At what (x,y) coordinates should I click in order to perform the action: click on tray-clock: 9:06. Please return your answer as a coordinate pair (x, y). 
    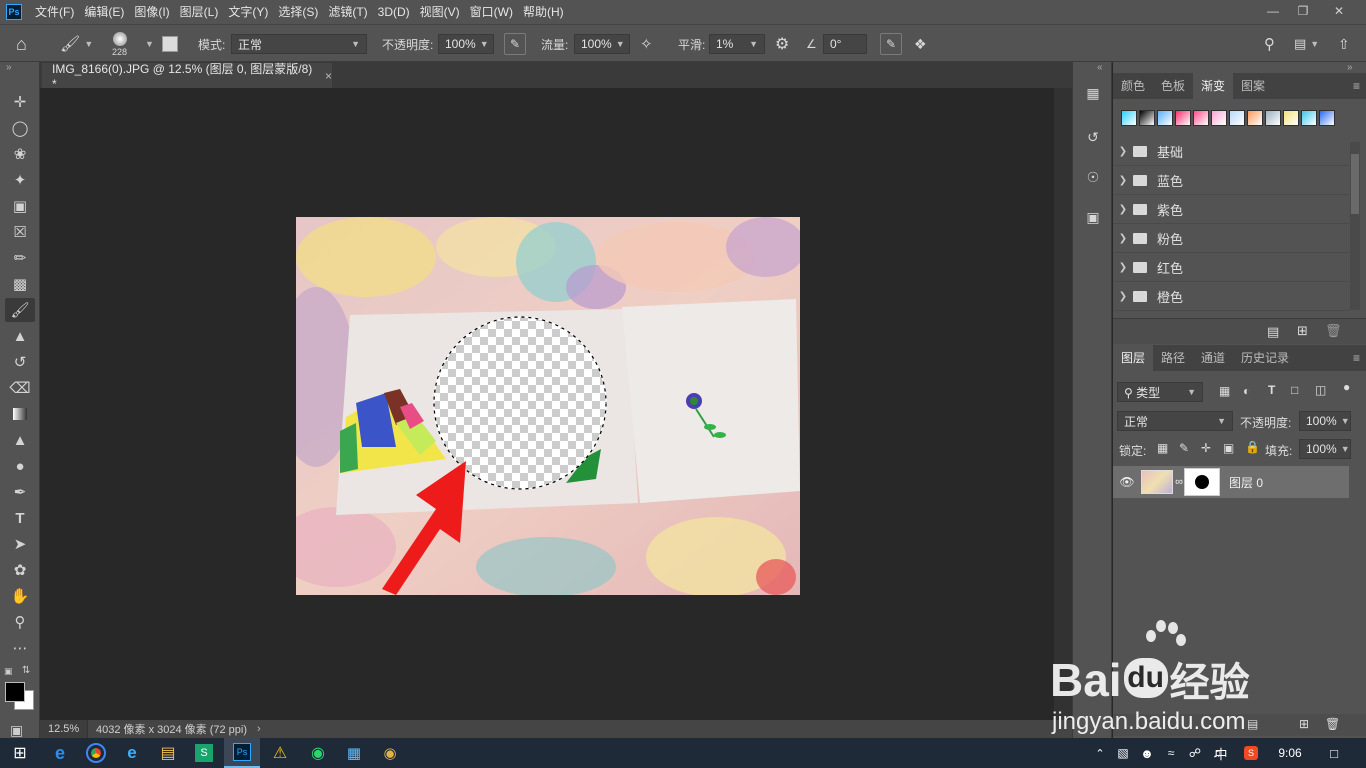
    Looking at the image, I should click on (1290, 753).